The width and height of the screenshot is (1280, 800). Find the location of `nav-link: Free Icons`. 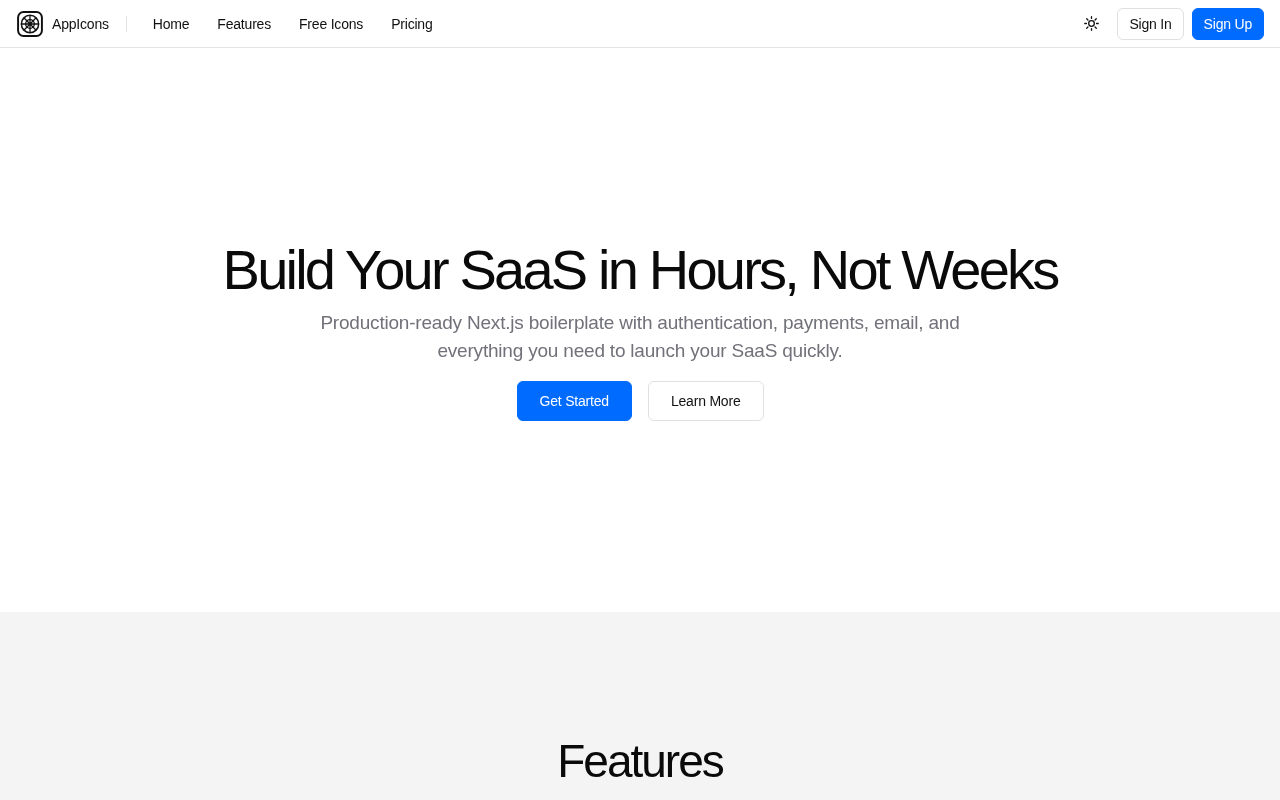

nav-link: Free Icons is located at coordinates (331, 23).